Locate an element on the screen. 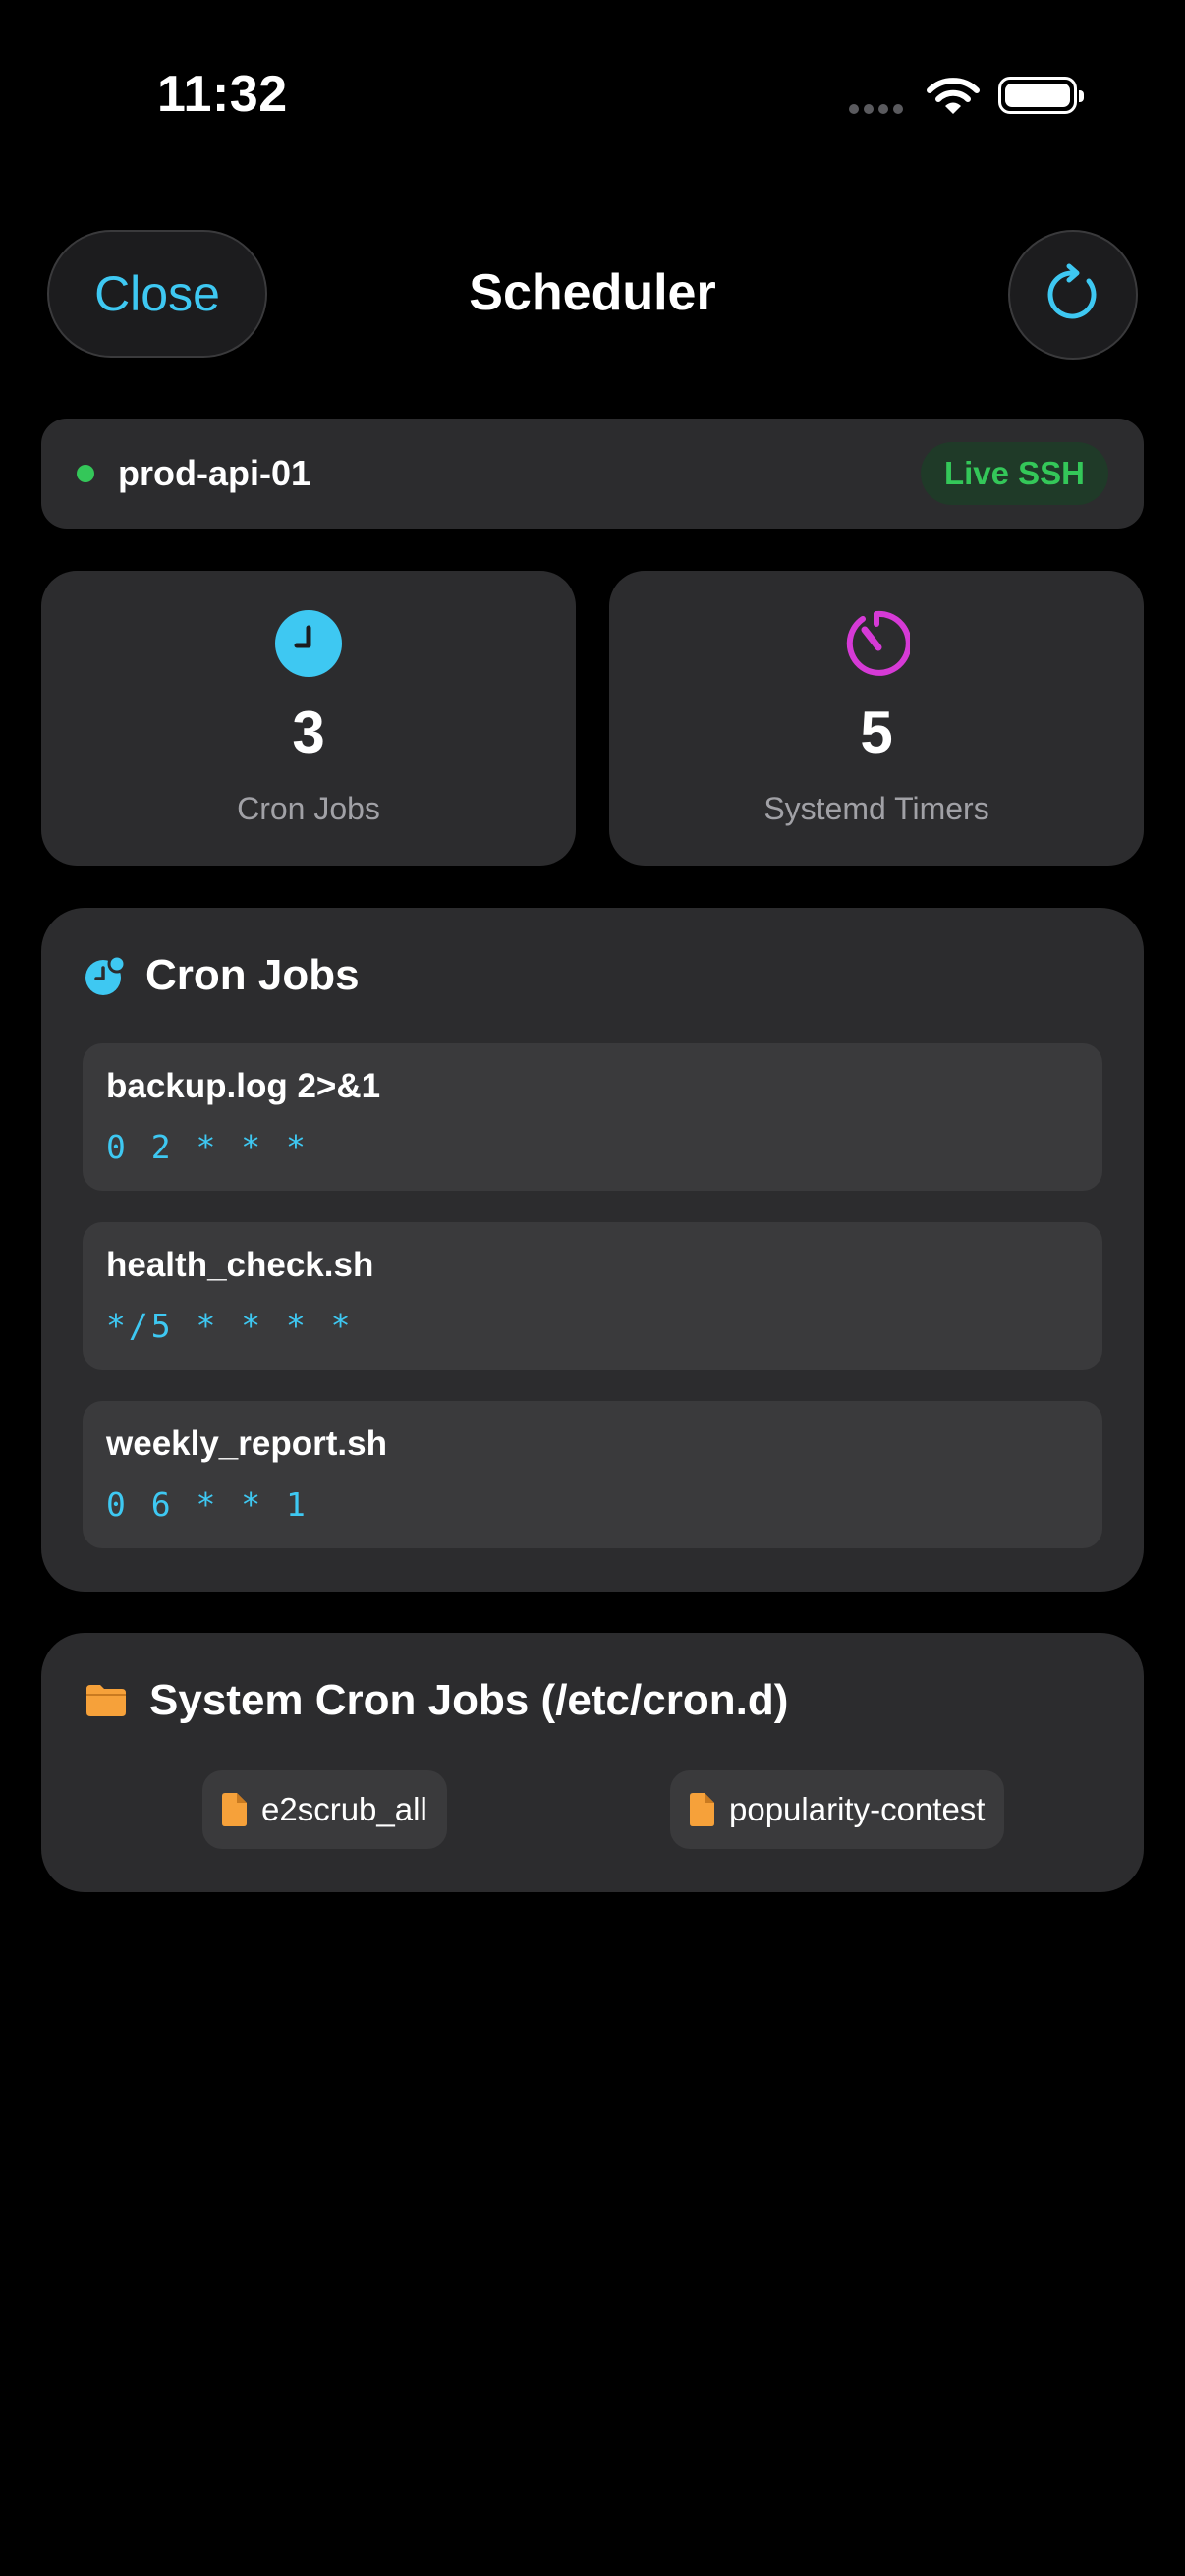 This screenshot has height=2576, width=1185. job-schedule: */5 * * * * is located at coordinates (230, 1326).